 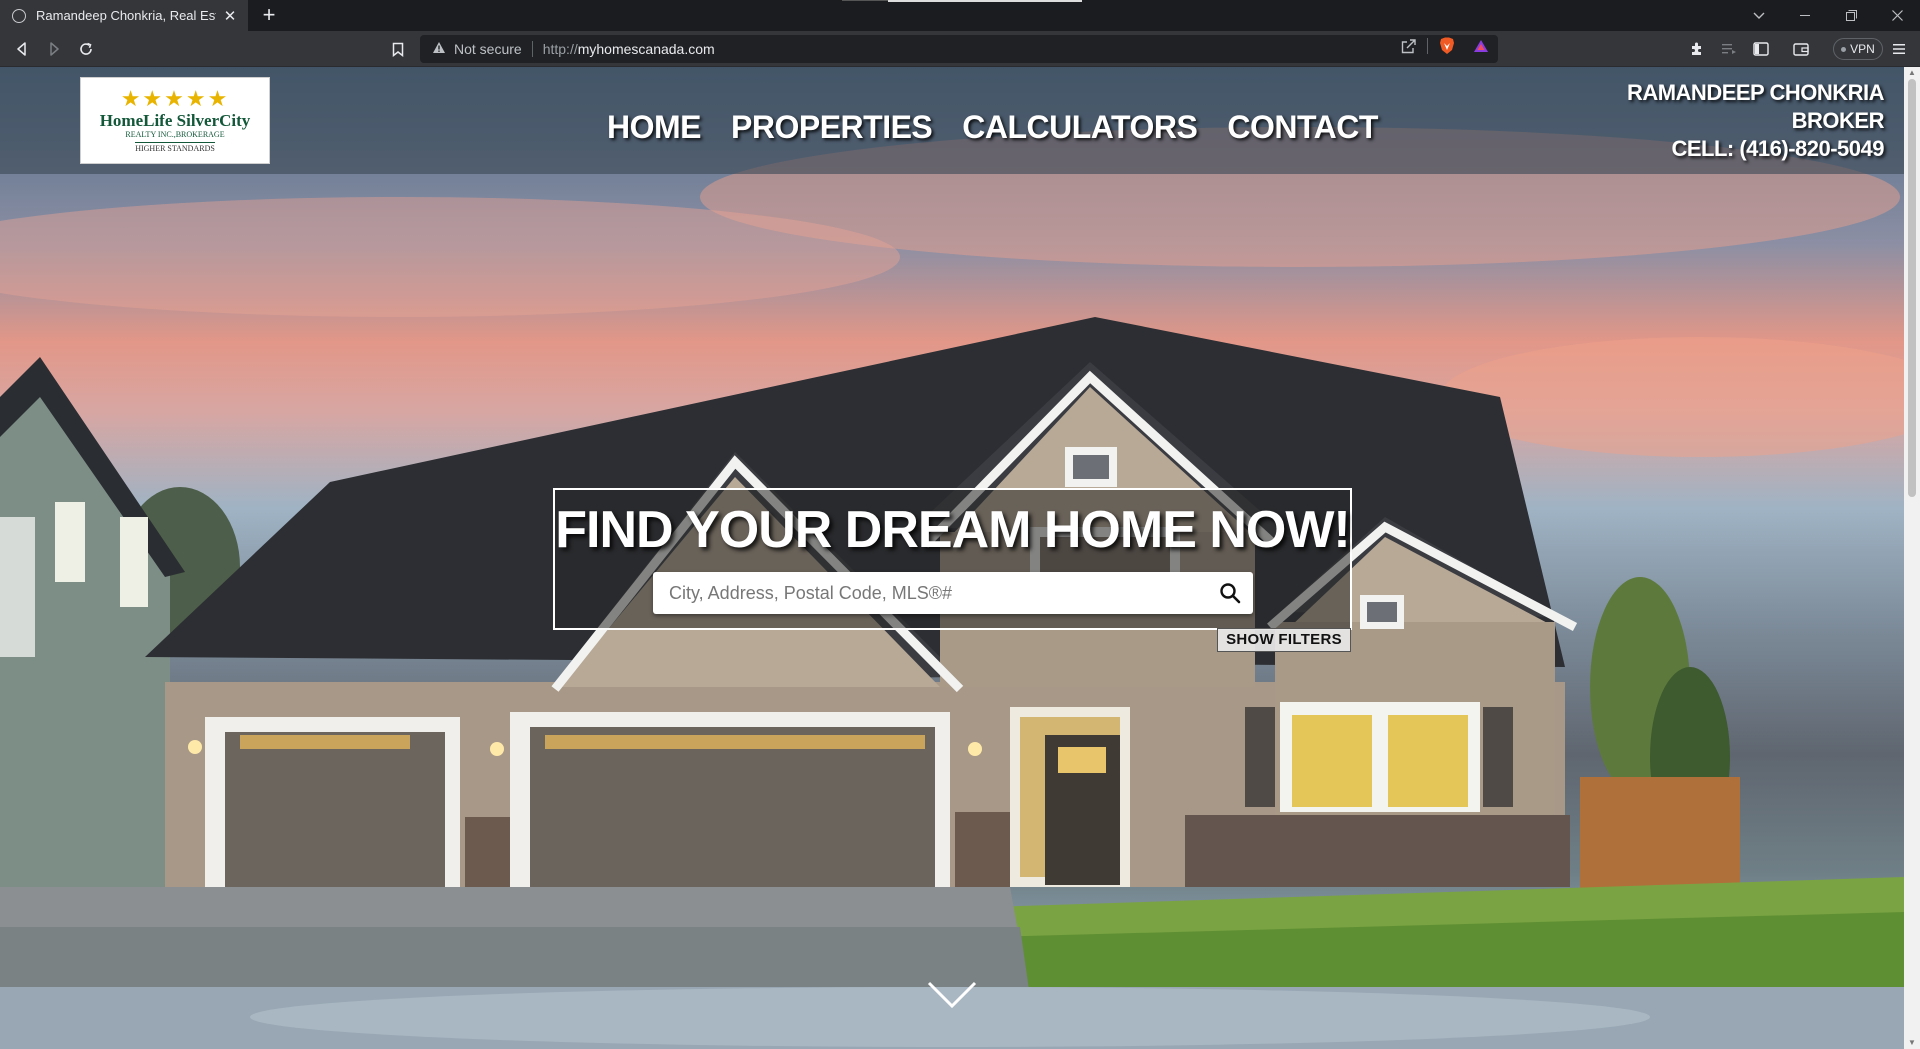 What do you see at coordinates (1899, 49) in the screenshot?
I see `menu-hamburger-icon` at bounding box center [1899, 49].